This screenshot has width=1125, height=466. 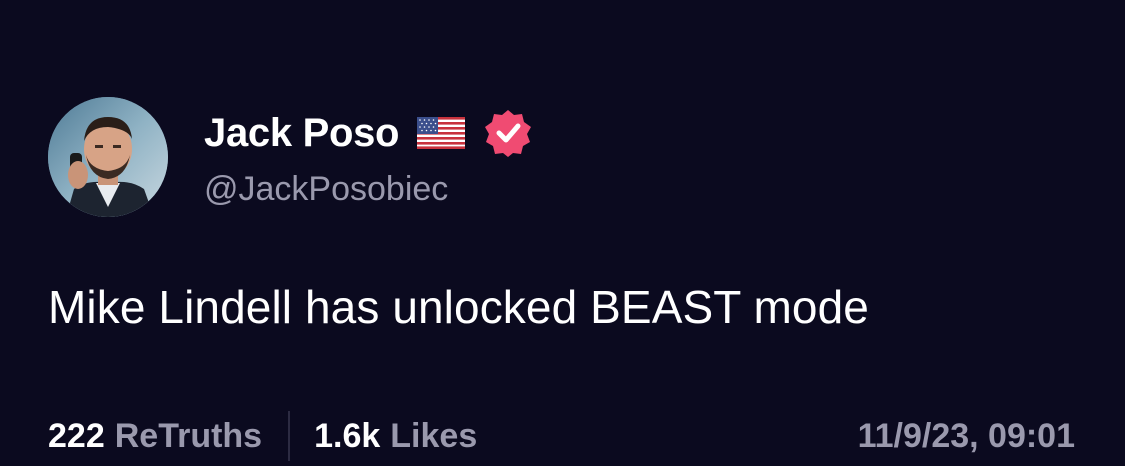 I want to click on verified-badge-icon, so click(x=508, y=133).